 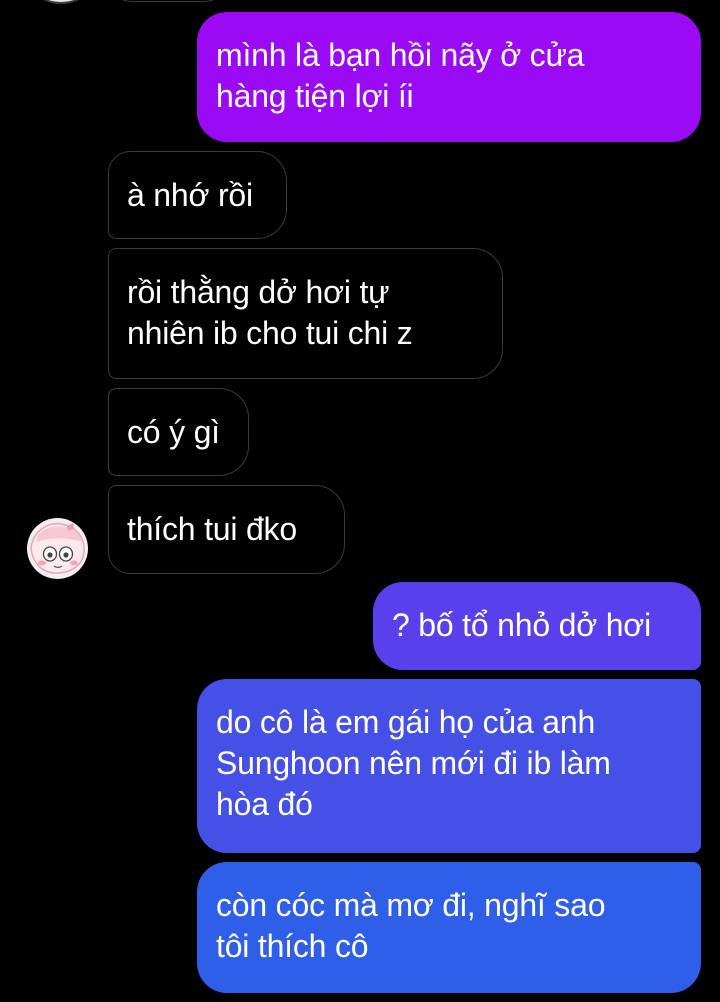 What do you see at coordinates (264, 804) in the screenshot?
I see `message-line: hòa đó` at bounding box center [264, 804].